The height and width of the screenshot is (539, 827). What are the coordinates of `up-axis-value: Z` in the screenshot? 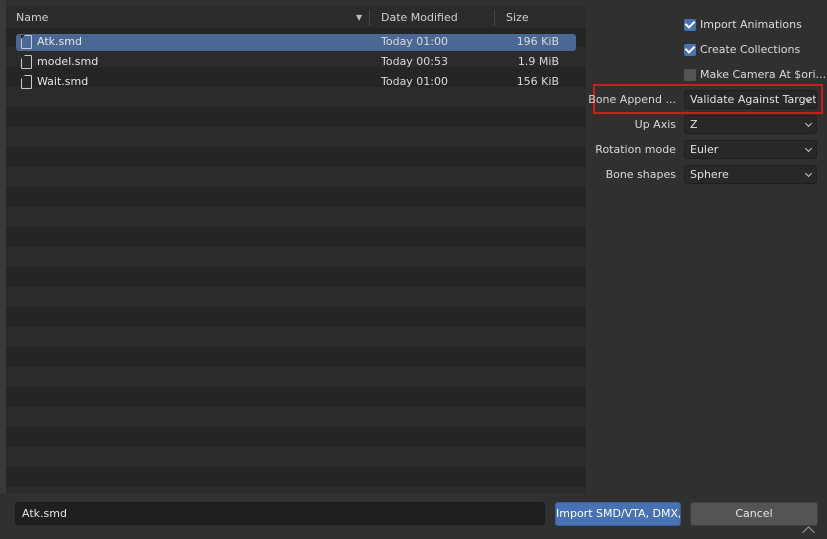 It's located at (694, 124).